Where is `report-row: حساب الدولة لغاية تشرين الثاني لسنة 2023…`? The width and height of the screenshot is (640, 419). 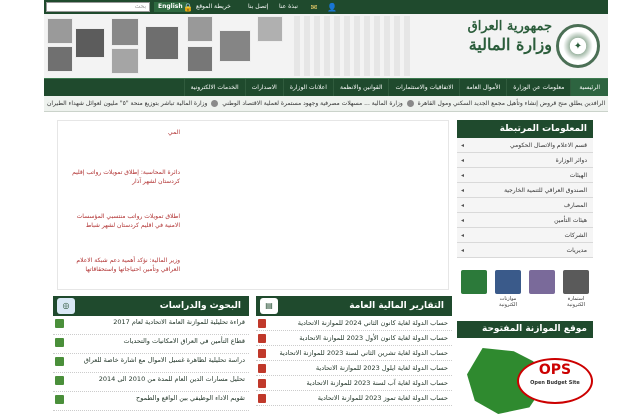
report-row: حساب الدولة لغاية تشرين الثاني لسنة 2023… is located at coordinates (354, 353).